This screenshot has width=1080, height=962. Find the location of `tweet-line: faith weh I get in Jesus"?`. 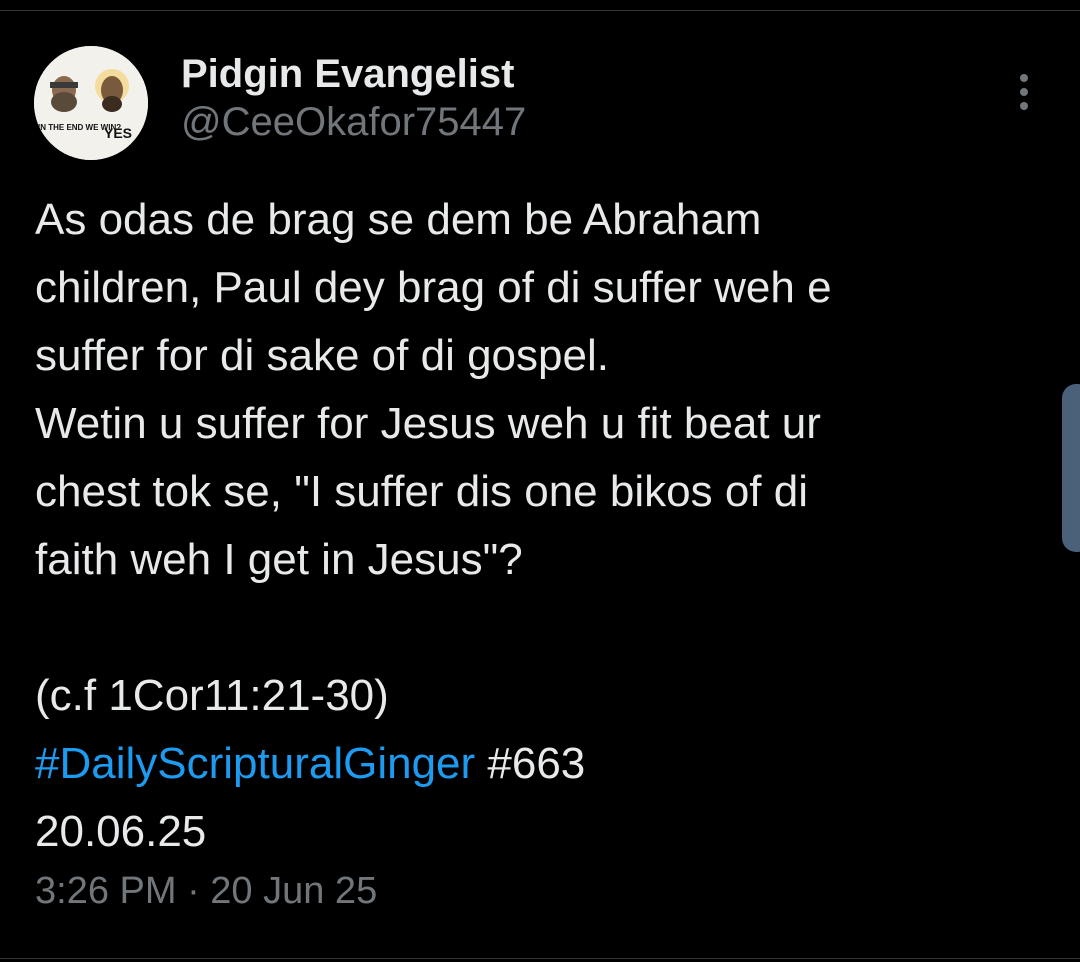

tweet-line: faith weh I get in Jesus"? is located at coordinates (279, 559).